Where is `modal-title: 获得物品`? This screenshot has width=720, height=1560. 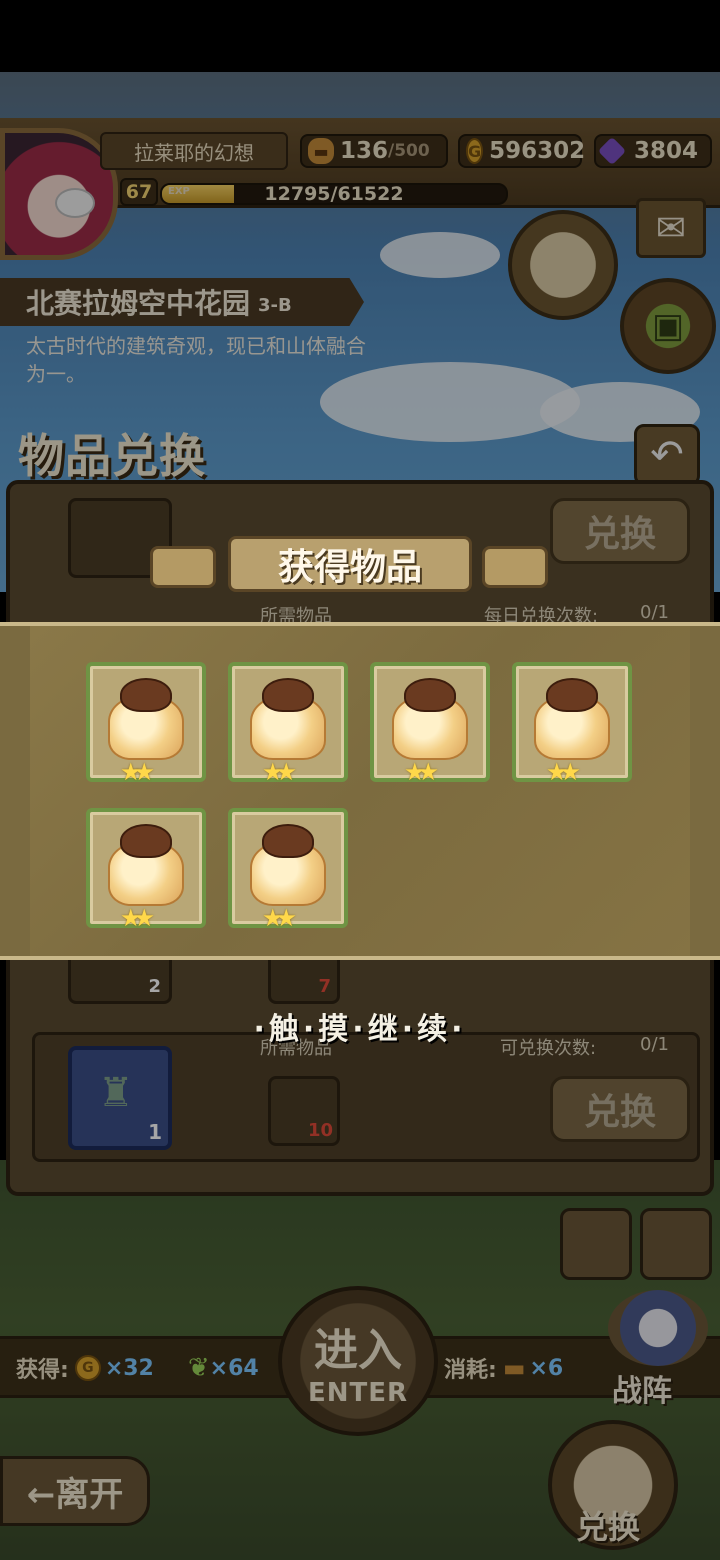
modal-title: 获得物品 is located at coordinates (350, 564).